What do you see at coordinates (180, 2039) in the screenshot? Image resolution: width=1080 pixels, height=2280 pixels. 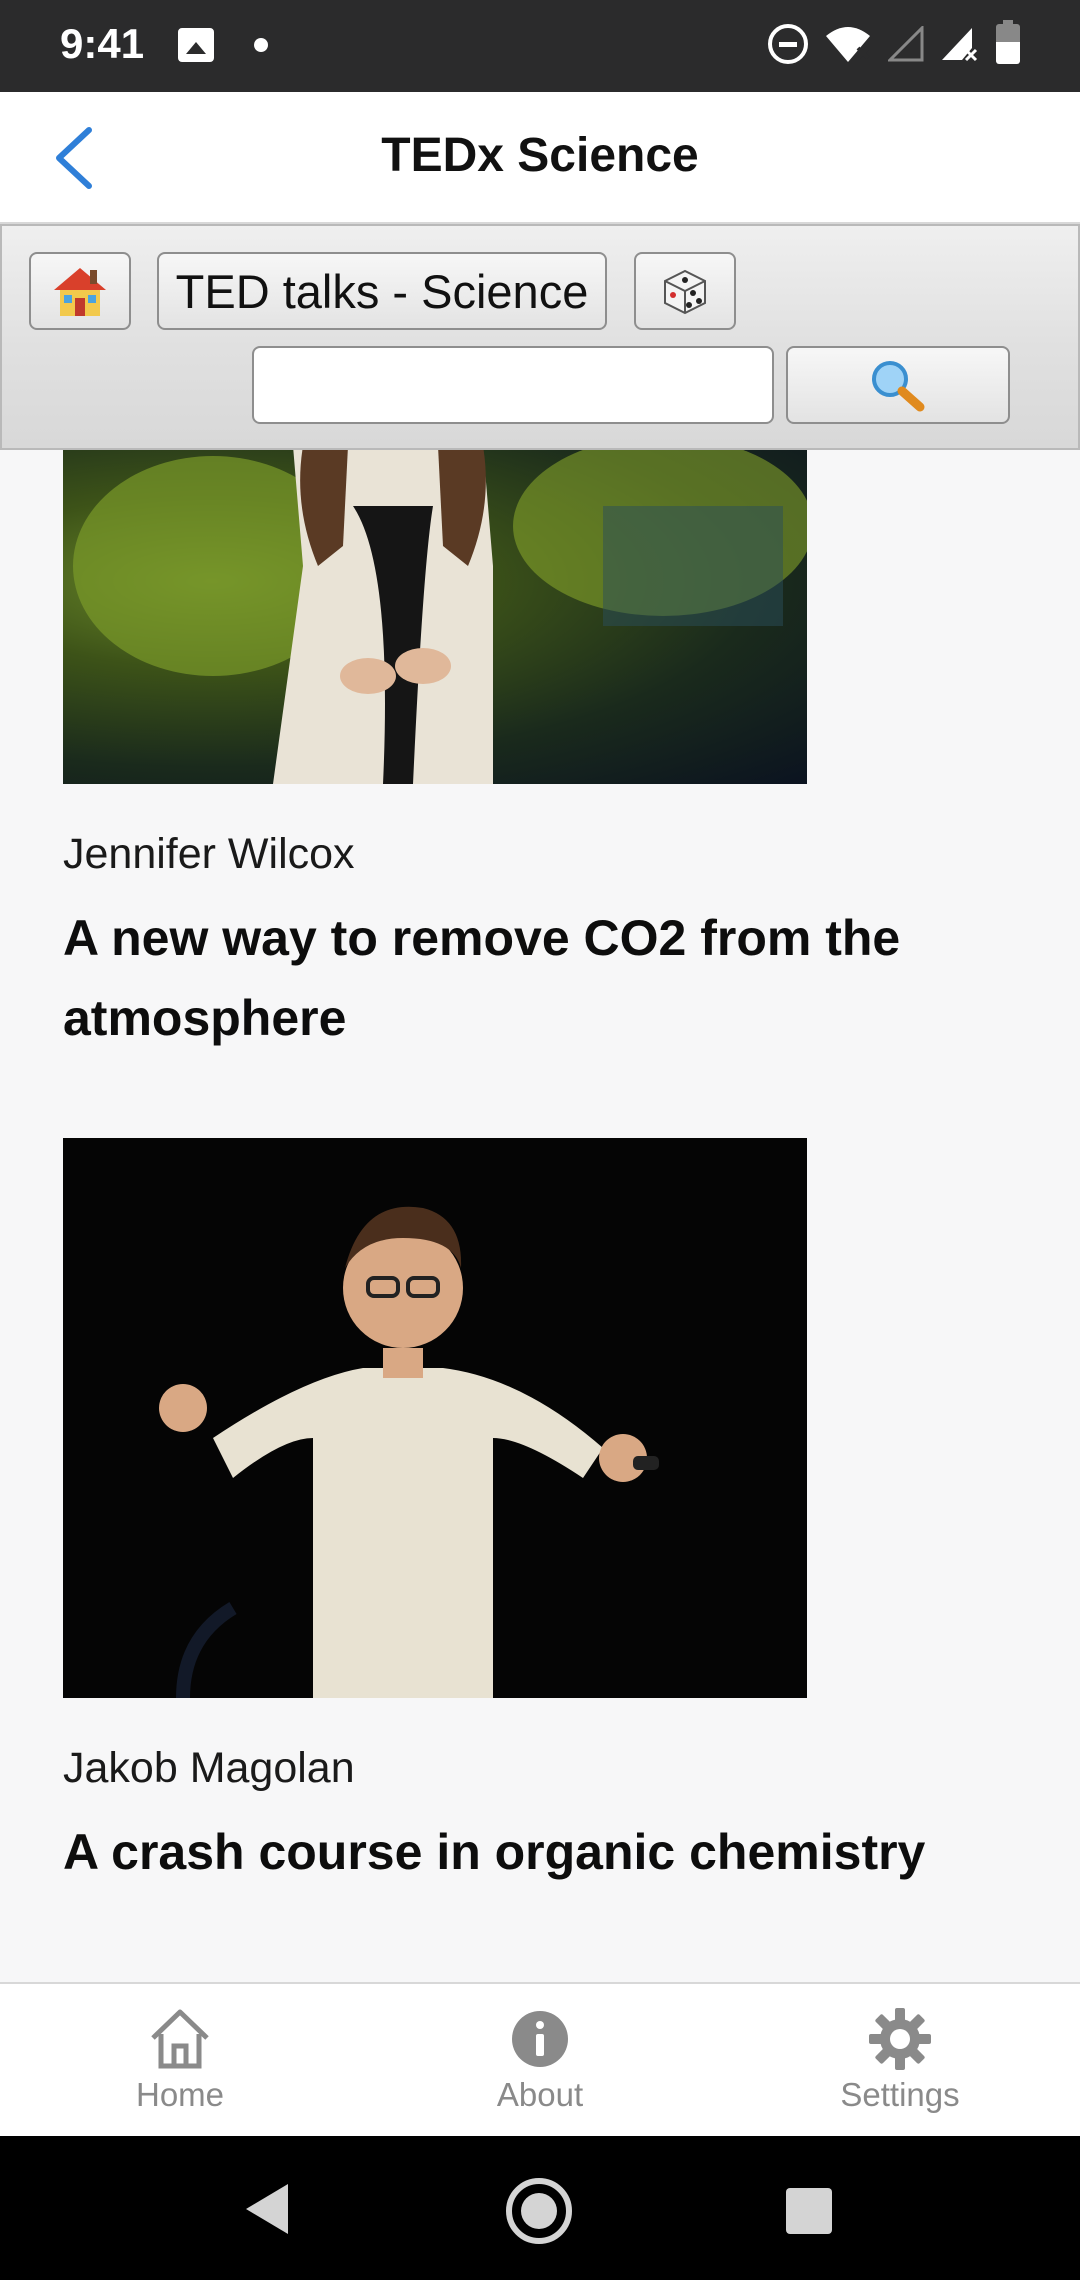 I see `home-icon` at bounding box center [180, 2039].